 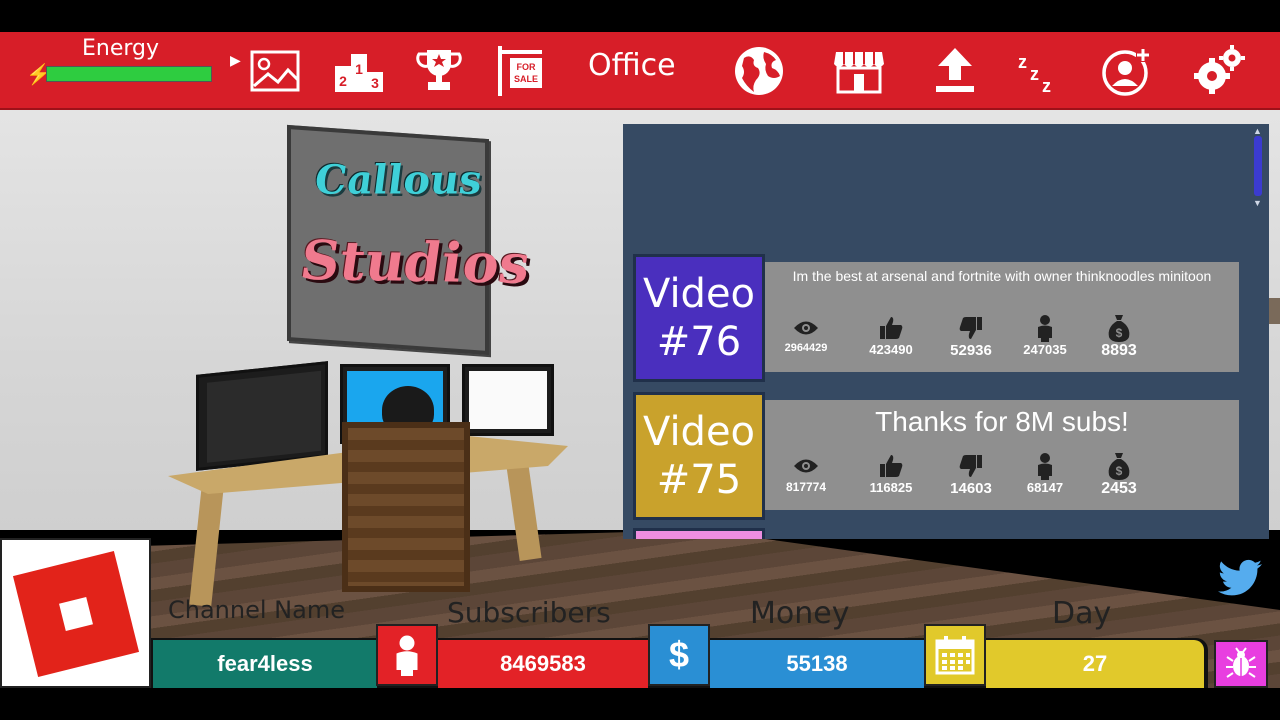 What do you see at coordinates (235, 60) in the screenshot?
I see `arrow-right-icon: ▶` at bounding box center [235, 60].